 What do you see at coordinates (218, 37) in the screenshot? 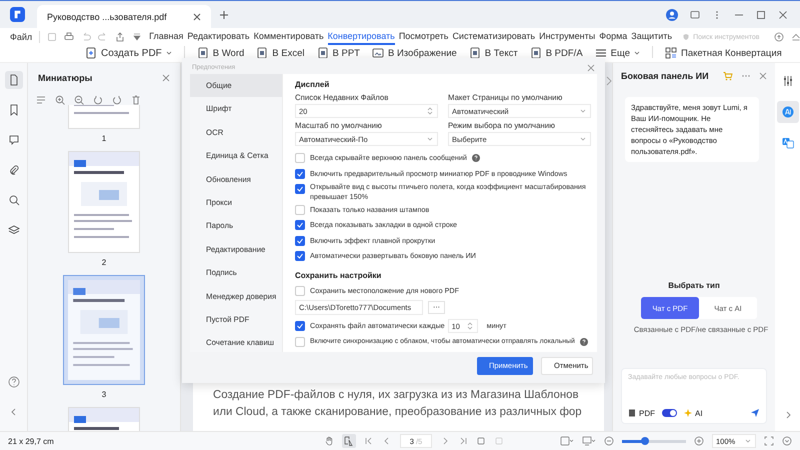
I see `menu-tab: Редактировать` at bounding box center [218, 37].